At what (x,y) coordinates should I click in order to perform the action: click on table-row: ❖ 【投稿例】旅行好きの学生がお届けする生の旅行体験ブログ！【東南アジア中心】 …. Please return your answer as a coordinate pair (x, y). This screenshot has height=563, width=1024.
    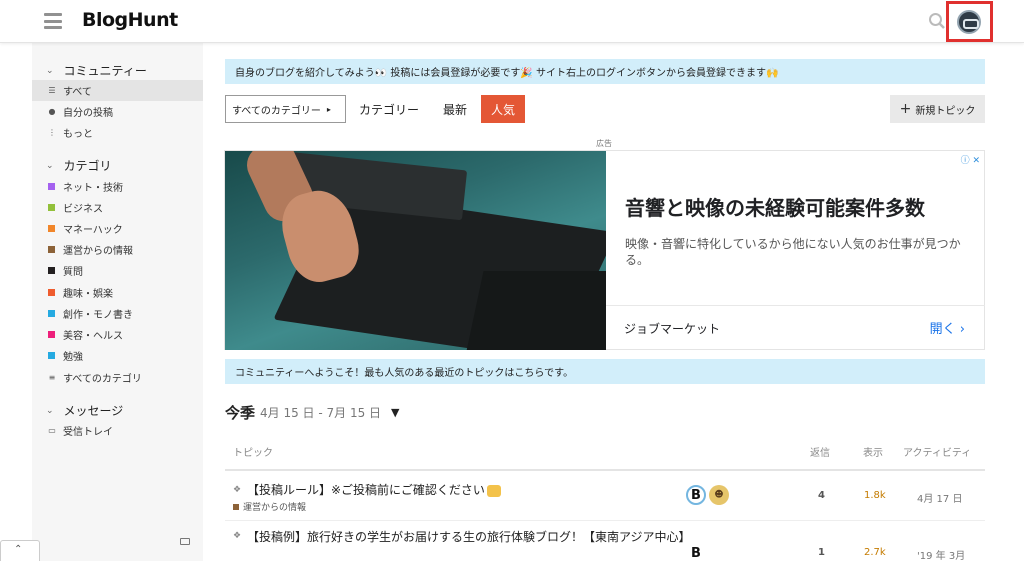
    Looking at the image, I should click on (605, 542).